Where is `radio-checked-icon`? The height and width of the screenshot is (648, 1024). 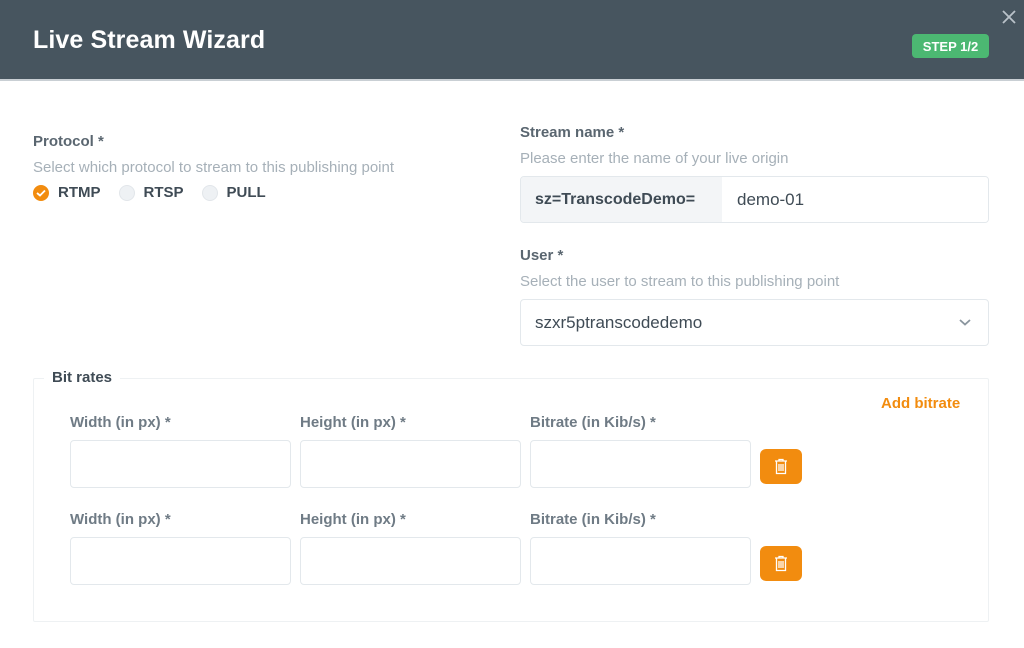 radio-checked-icon is located at coordinates (41, 192).